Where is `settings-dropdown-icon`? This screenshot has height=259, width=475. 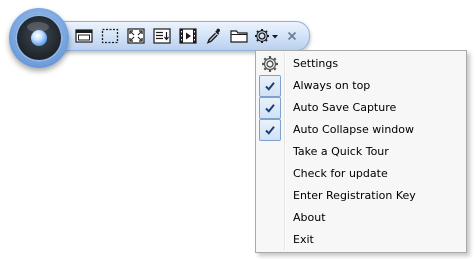 settings-dropdown-icon is located at coordinates (267, 36).